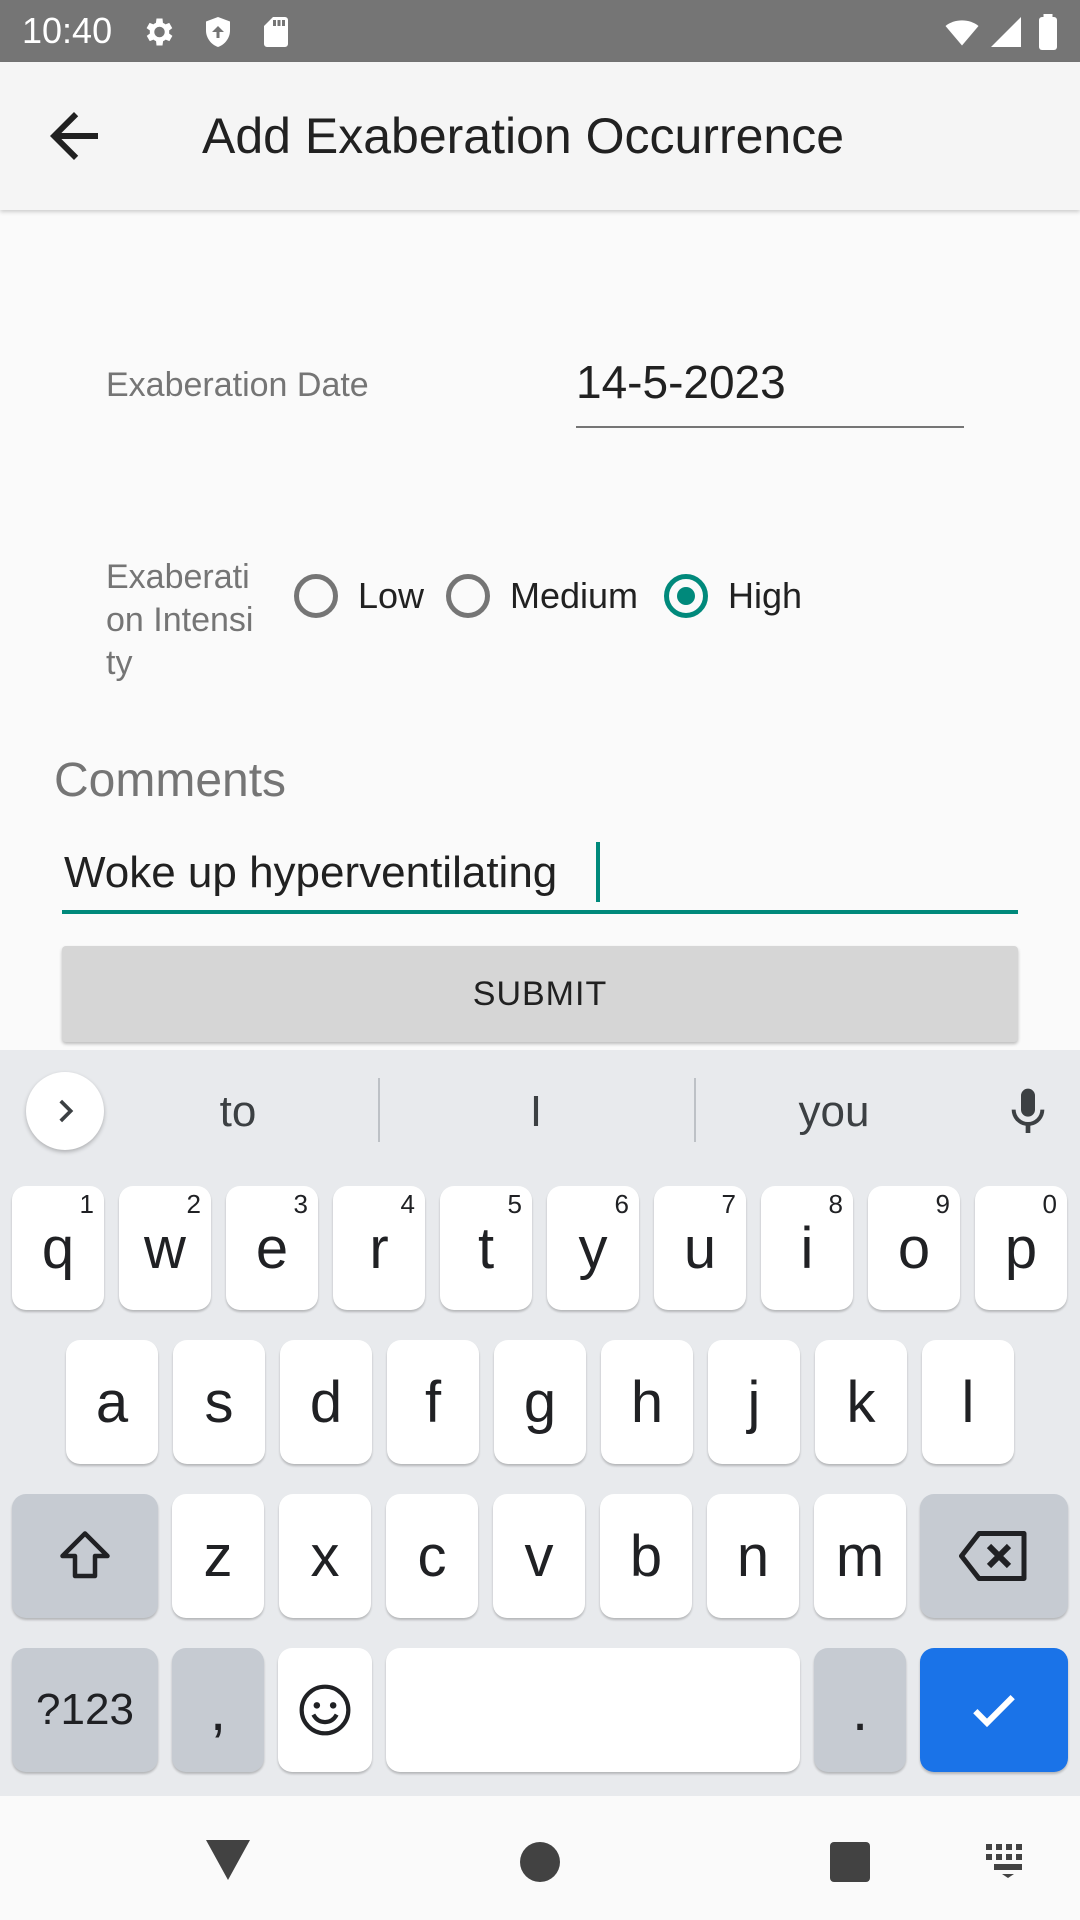  What do you see at coordinates (621, 1204) in the screenshot?
I see `key-hint-number: 6` at bounding box center [621, 1204].